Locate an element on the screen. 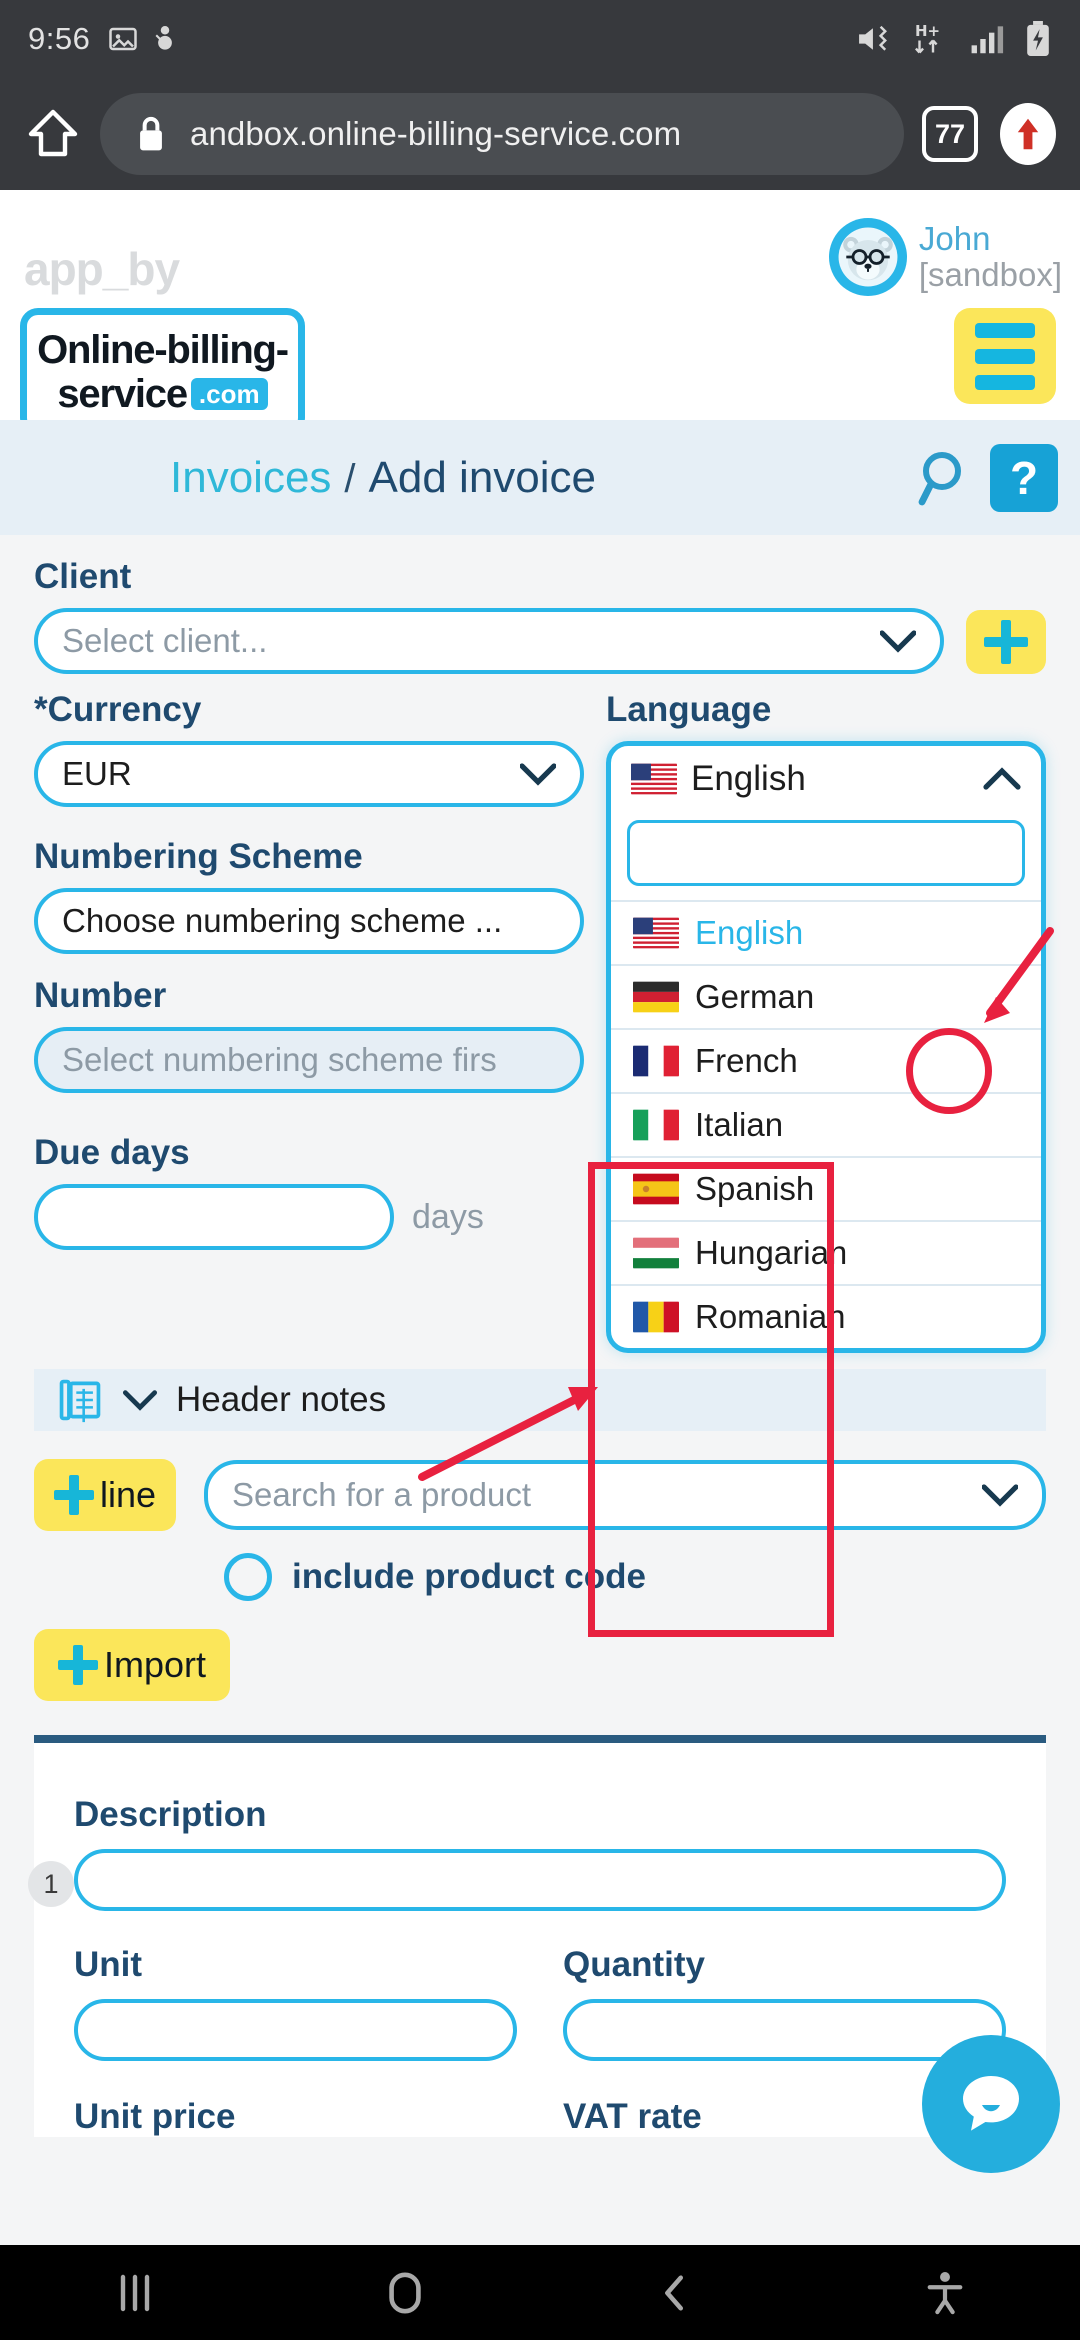  currency-language-labels: Currency Language is located at coordinates (540, 715).